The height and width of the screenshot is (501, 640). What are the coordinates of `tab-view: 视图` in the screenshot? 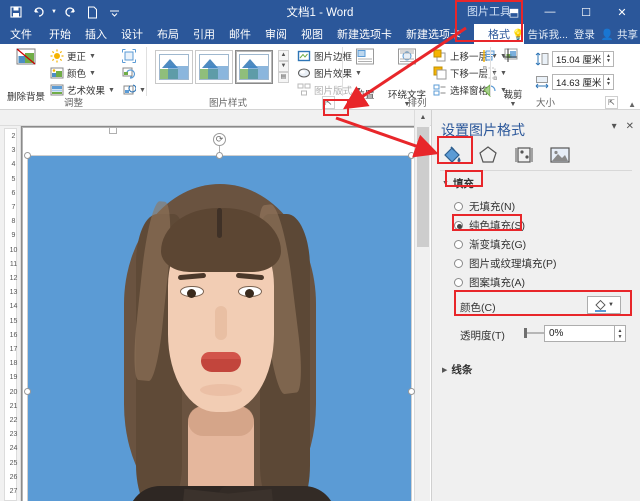 It's located at (312, 34).